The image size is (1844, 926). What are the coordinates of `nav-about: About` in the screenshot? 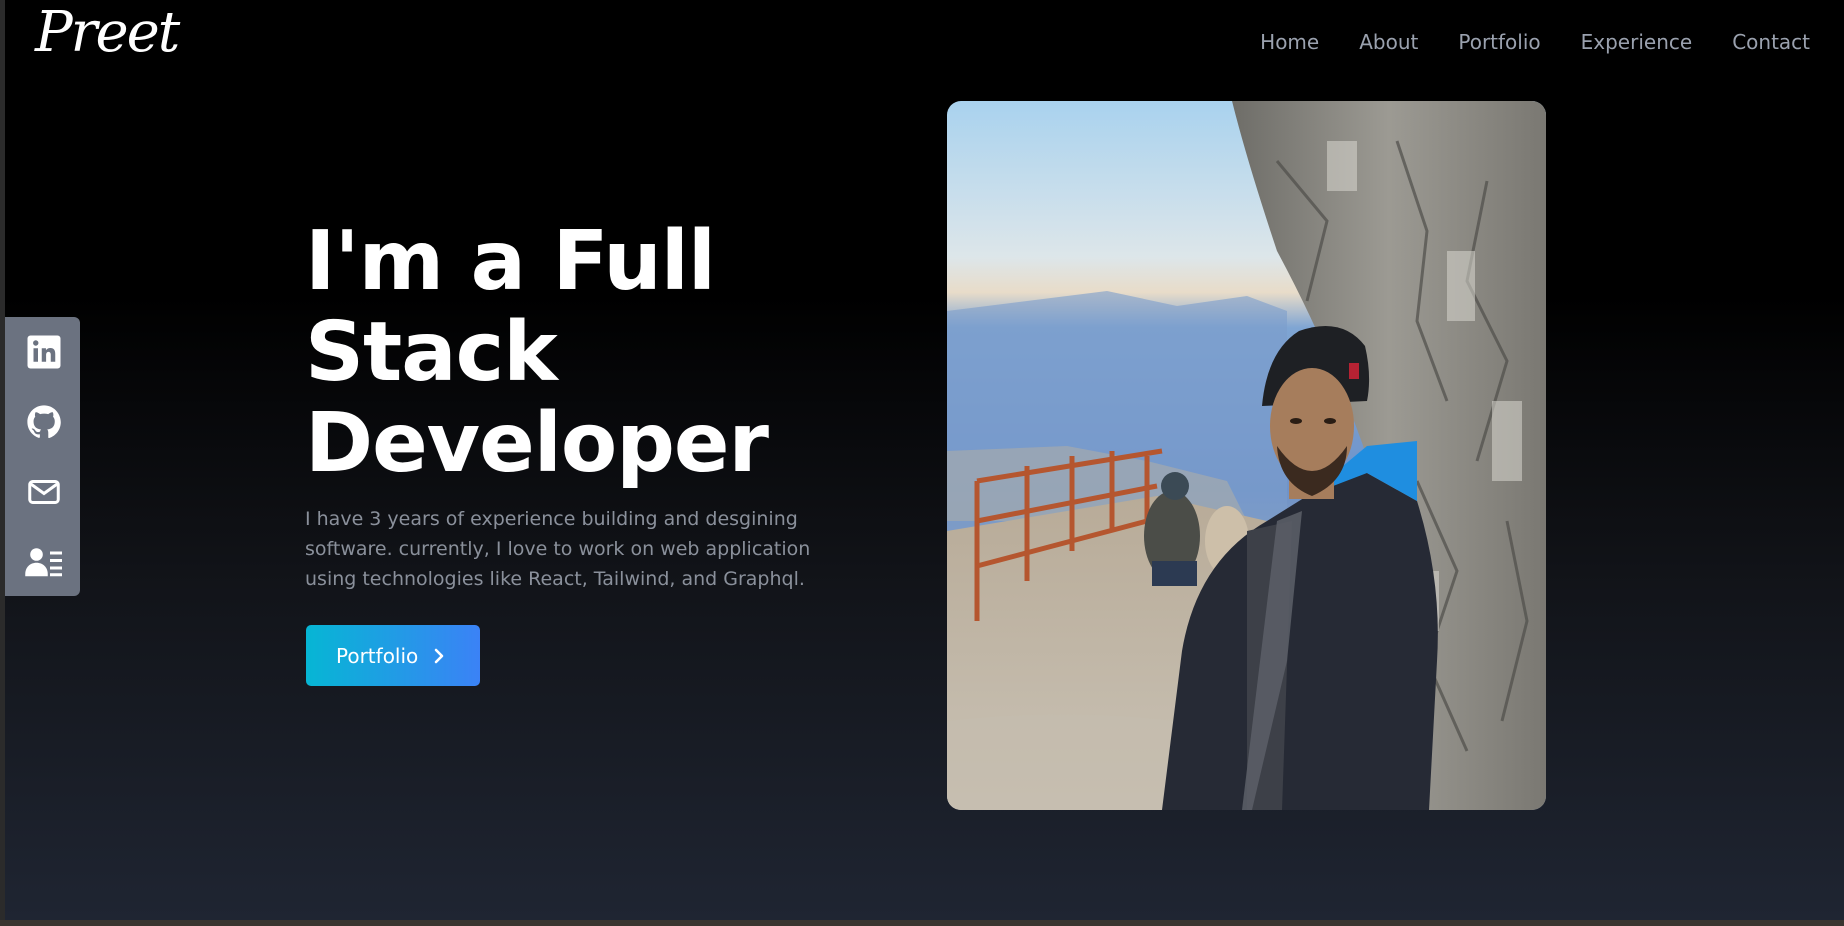 It's located at (1388, 42).